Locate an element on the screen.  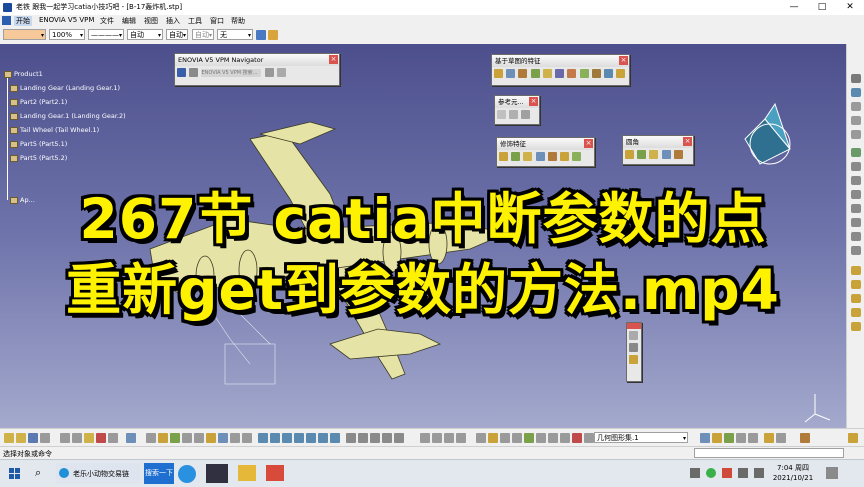
slot-icon is located at coordinates (572, 73).